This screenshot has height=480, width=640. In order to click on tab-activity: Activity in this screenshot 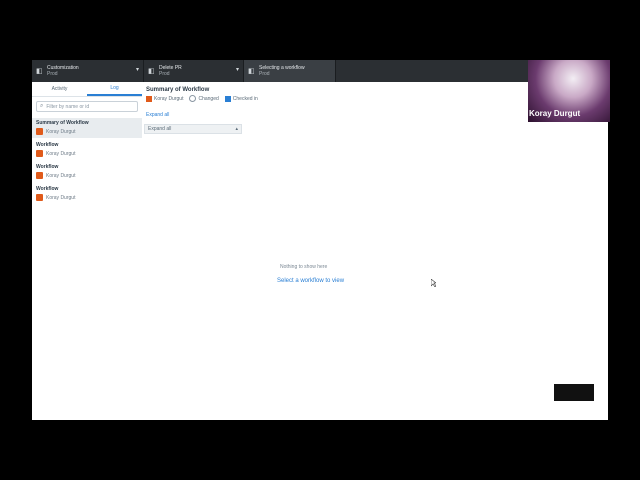, I will do `click(59, 89)`.